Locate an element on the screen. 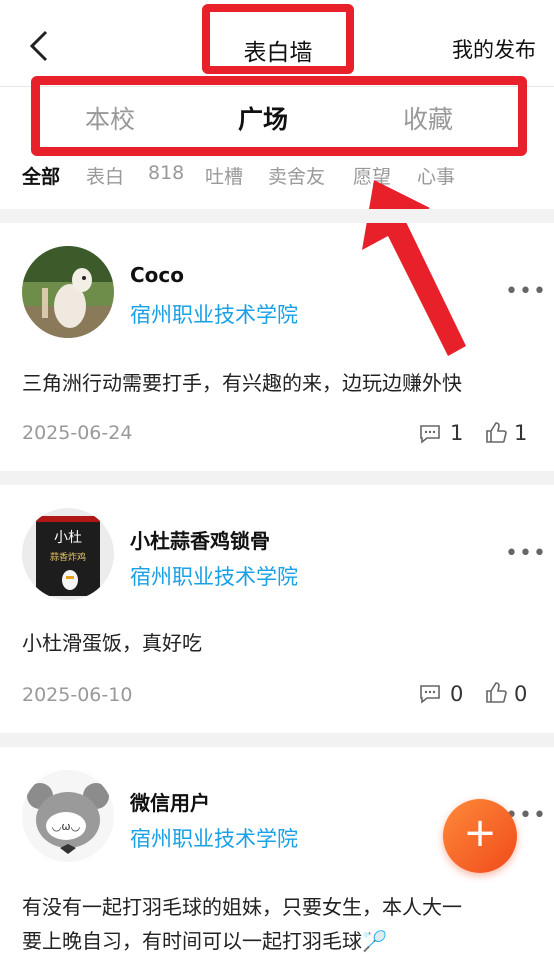 This screenshot has height=954, width=554. tab-favorites: 收藏 is located at coordinates (428, 118).